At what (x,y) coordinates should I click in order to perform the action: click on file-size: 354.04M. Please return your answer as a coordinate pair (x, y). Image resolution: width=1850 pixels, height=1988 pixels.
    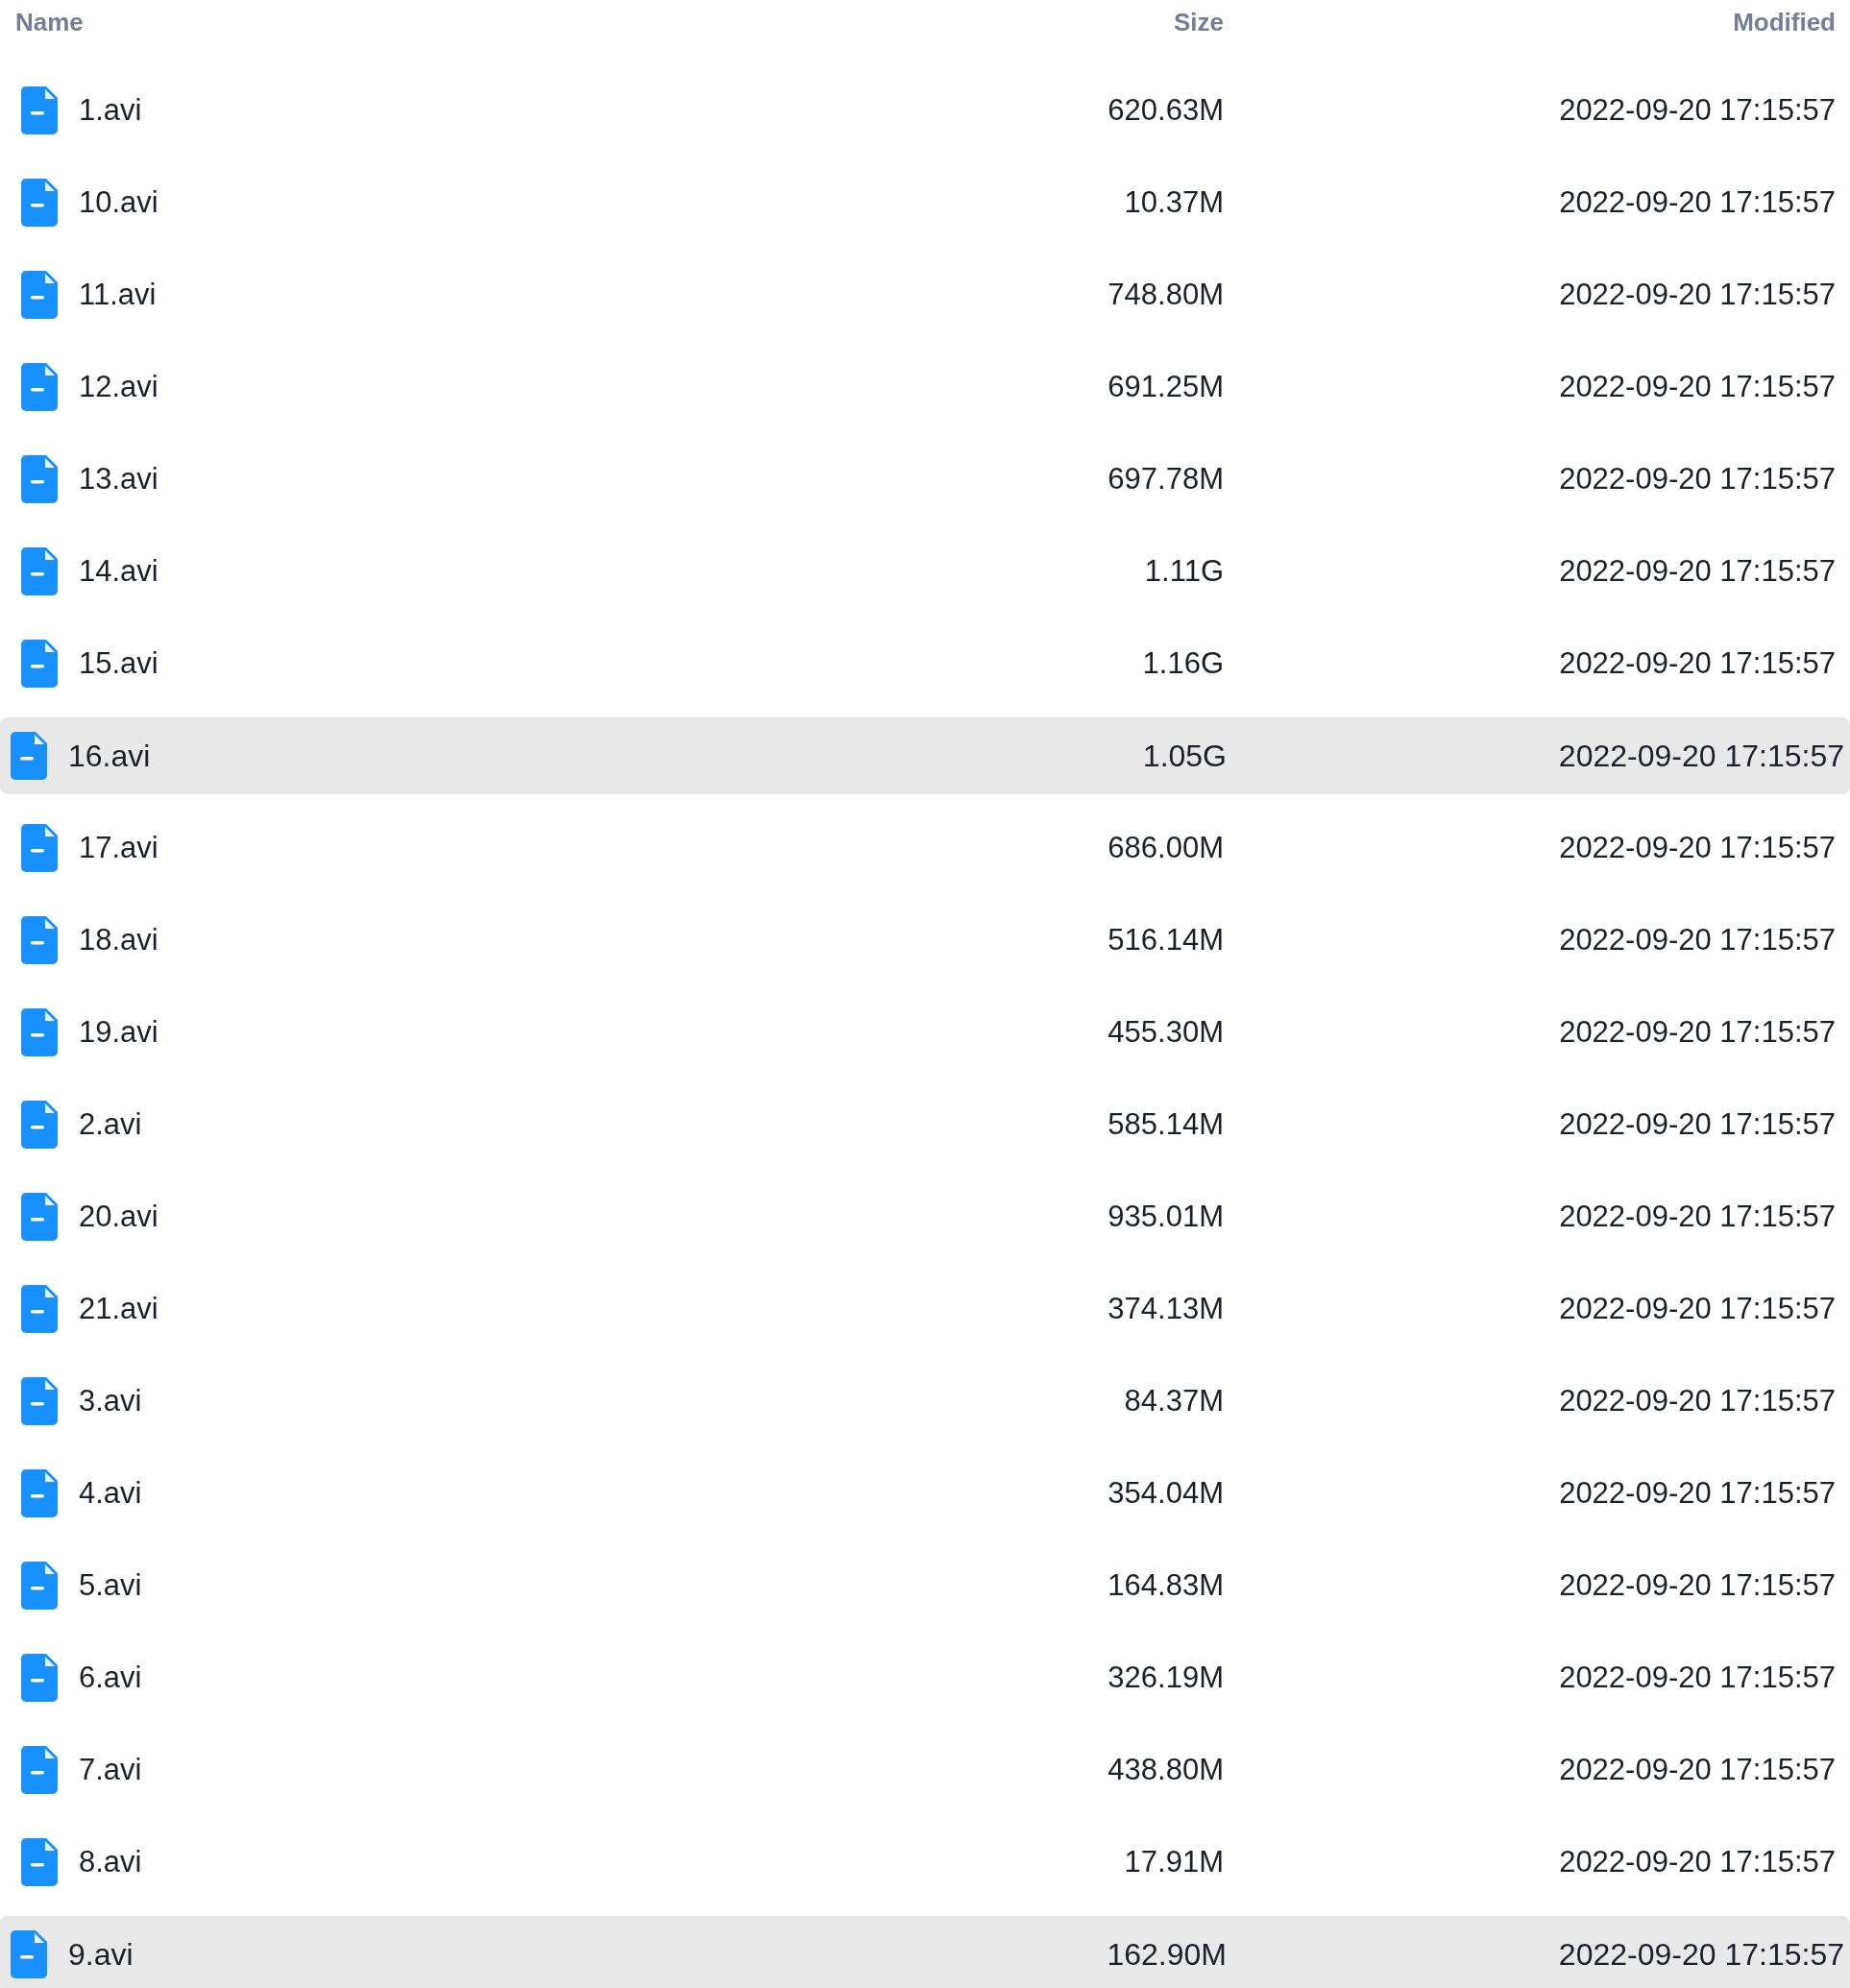
    Looking at the image, I should click on (1165, 1493).